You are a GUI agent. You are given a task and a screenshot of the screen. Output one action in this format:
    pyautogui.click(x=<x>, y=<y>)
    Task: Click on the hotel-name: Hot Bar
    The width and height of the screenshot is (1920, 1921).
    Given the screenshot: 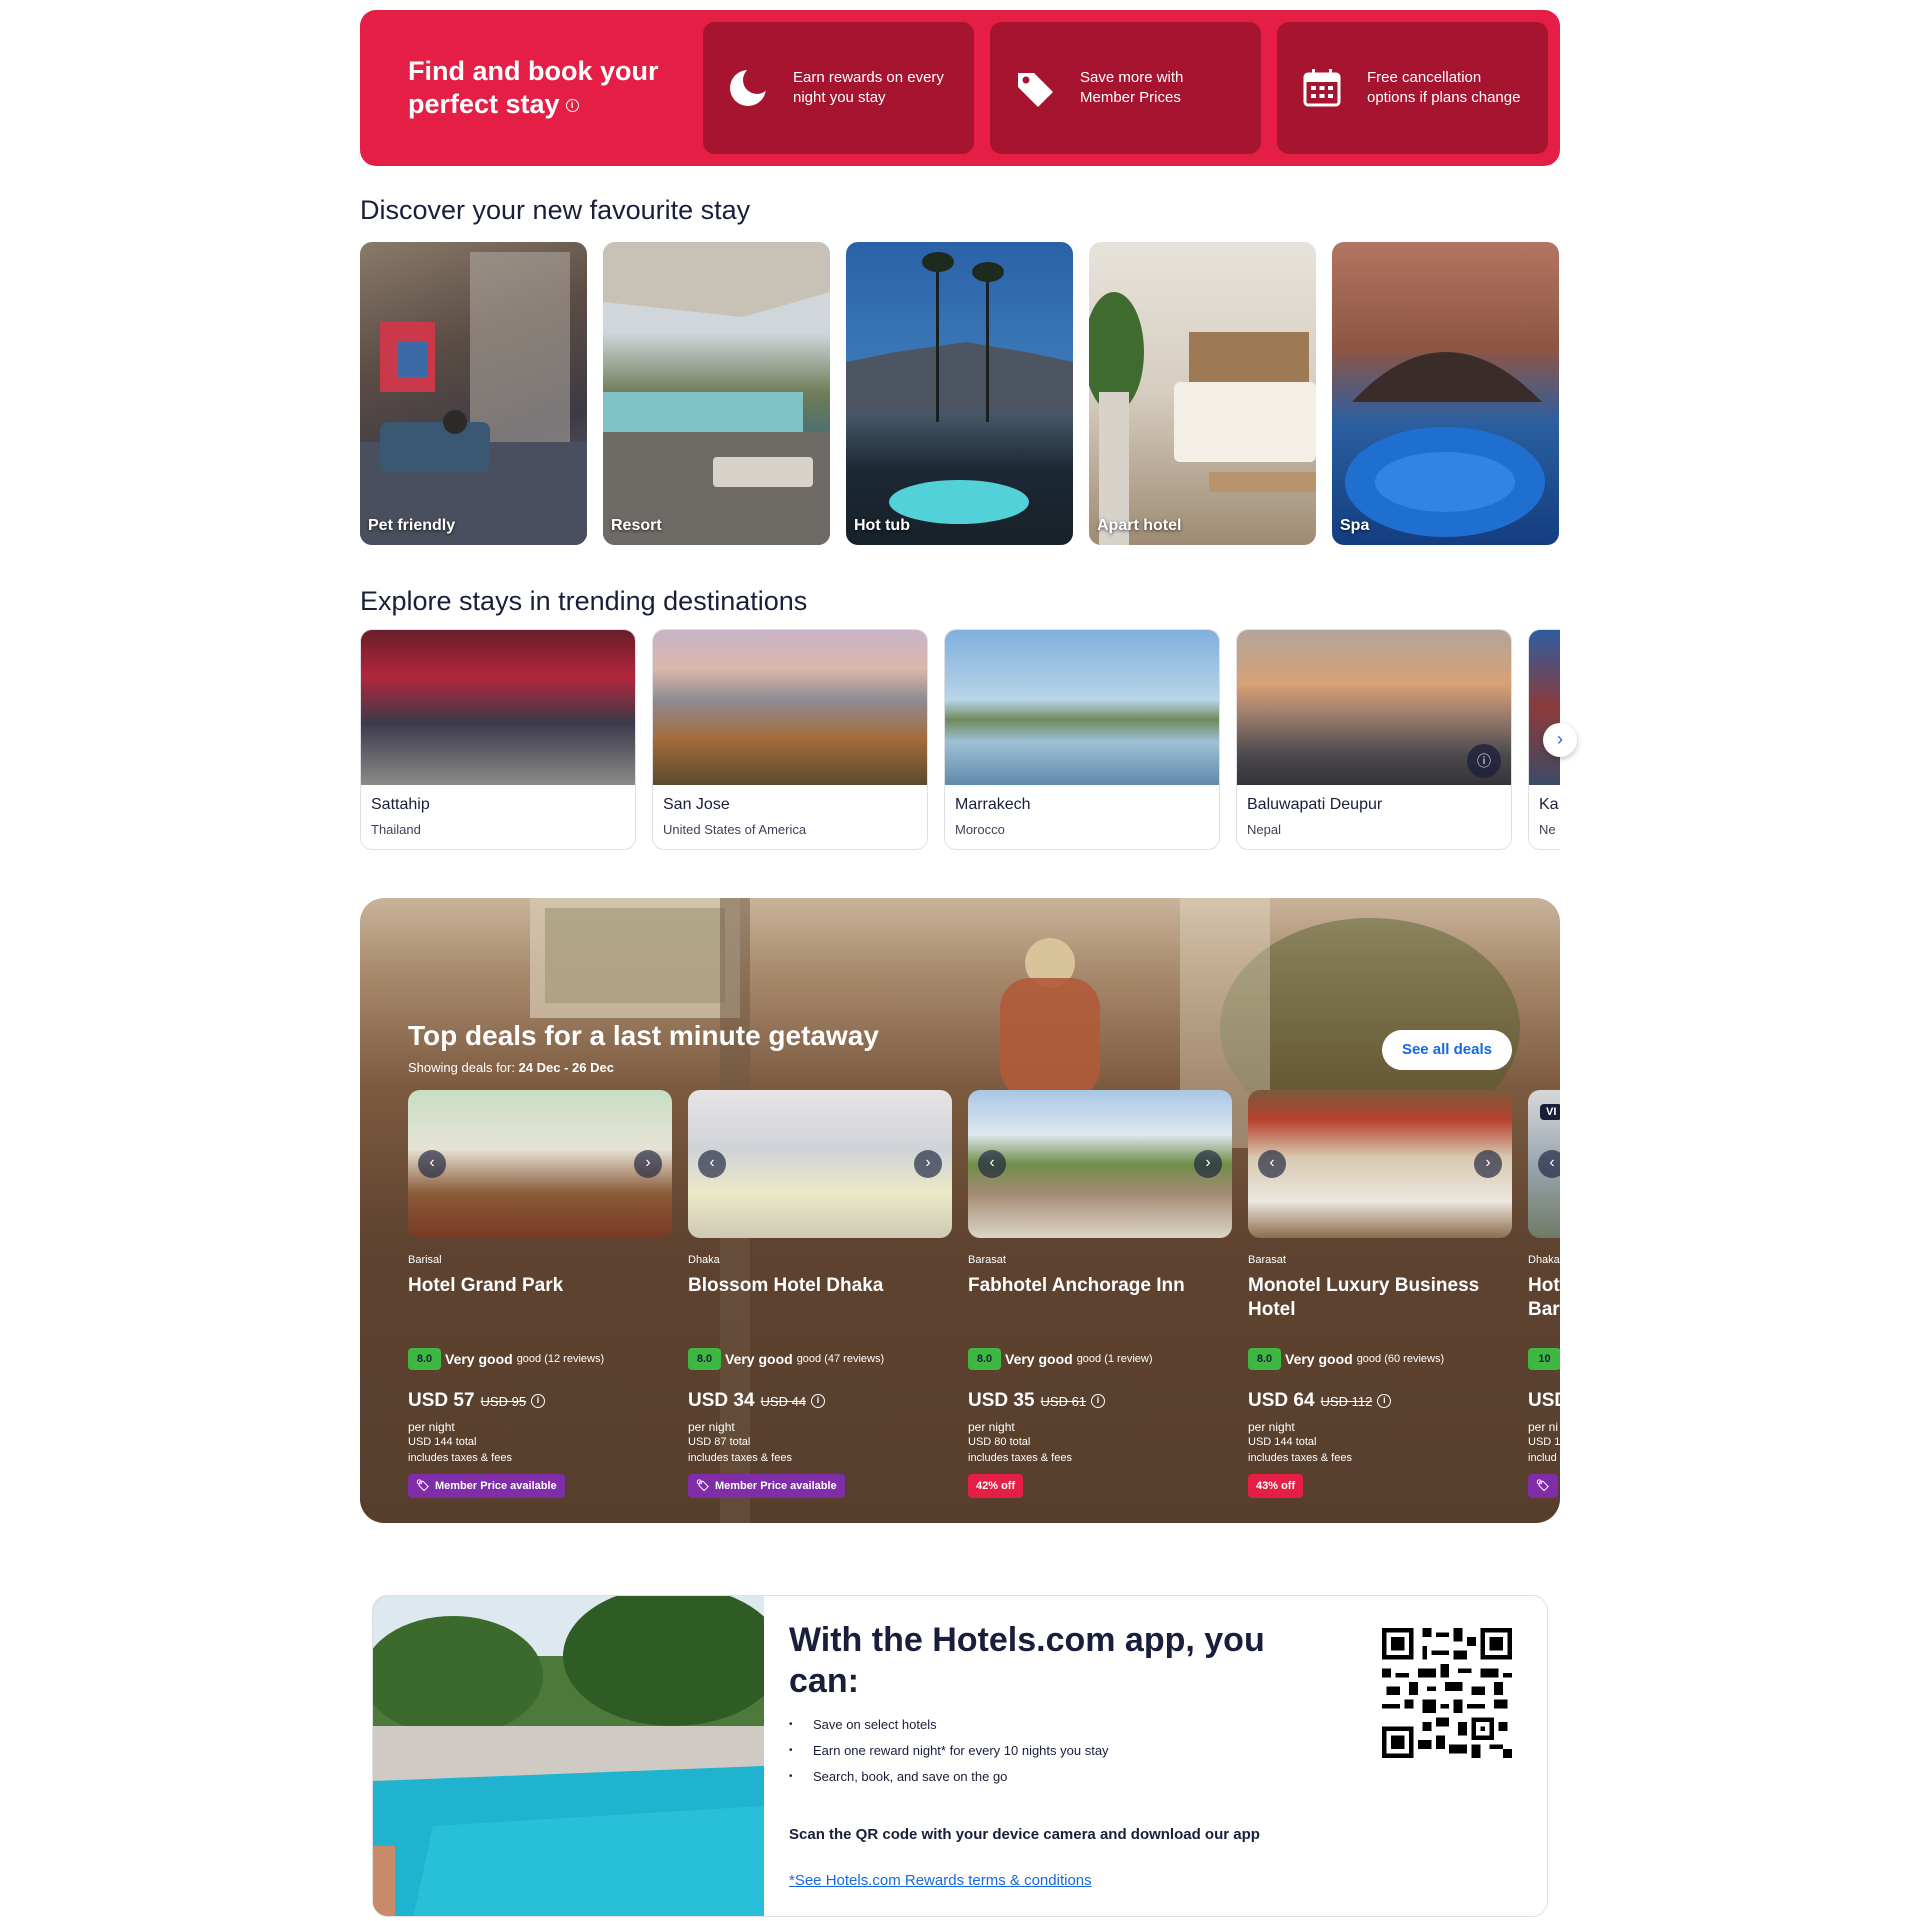 What is the action you would take?
    pyautogui.click(x=1544, y=1298)
    